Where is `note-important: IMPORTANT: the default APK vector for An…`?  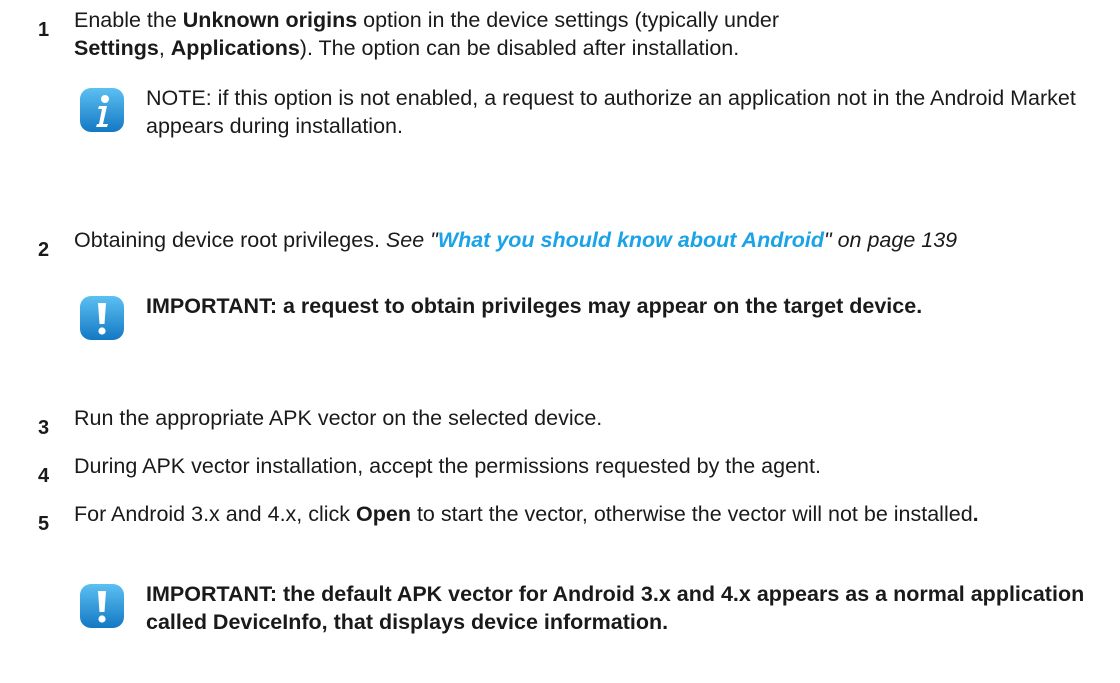 note-important: IMPORTANT: the default APK vector for An… is located at coordinates (598, 608).